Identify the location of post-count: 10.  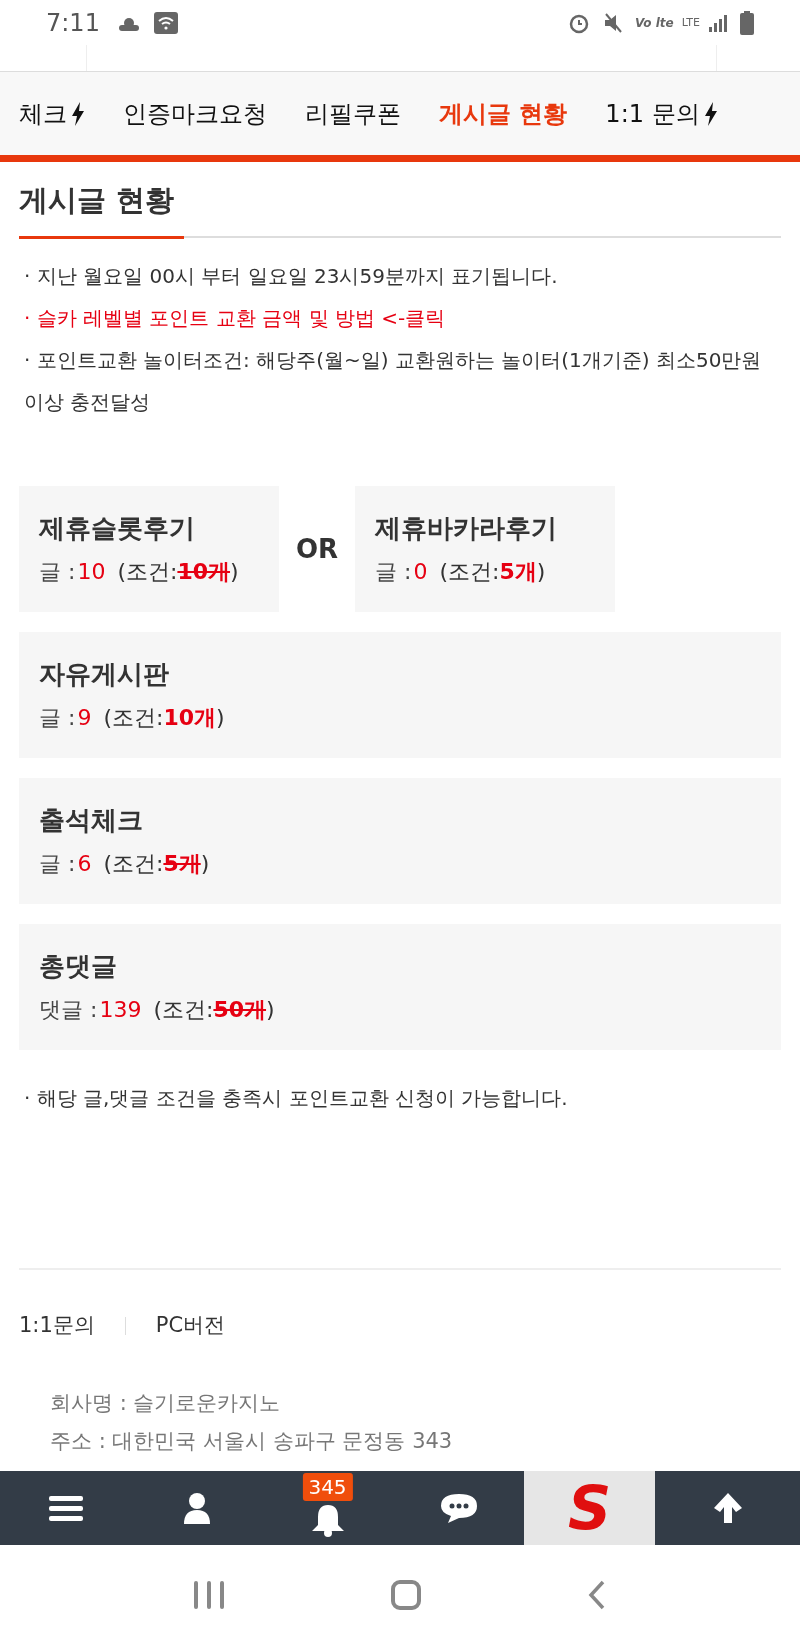
(91, 572).